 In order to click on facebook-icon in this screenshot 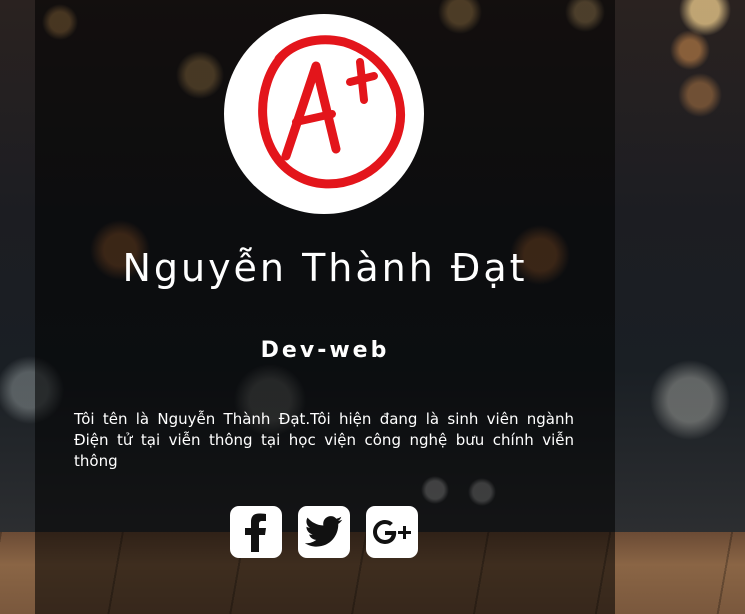, I will do `click(255, 532)`.